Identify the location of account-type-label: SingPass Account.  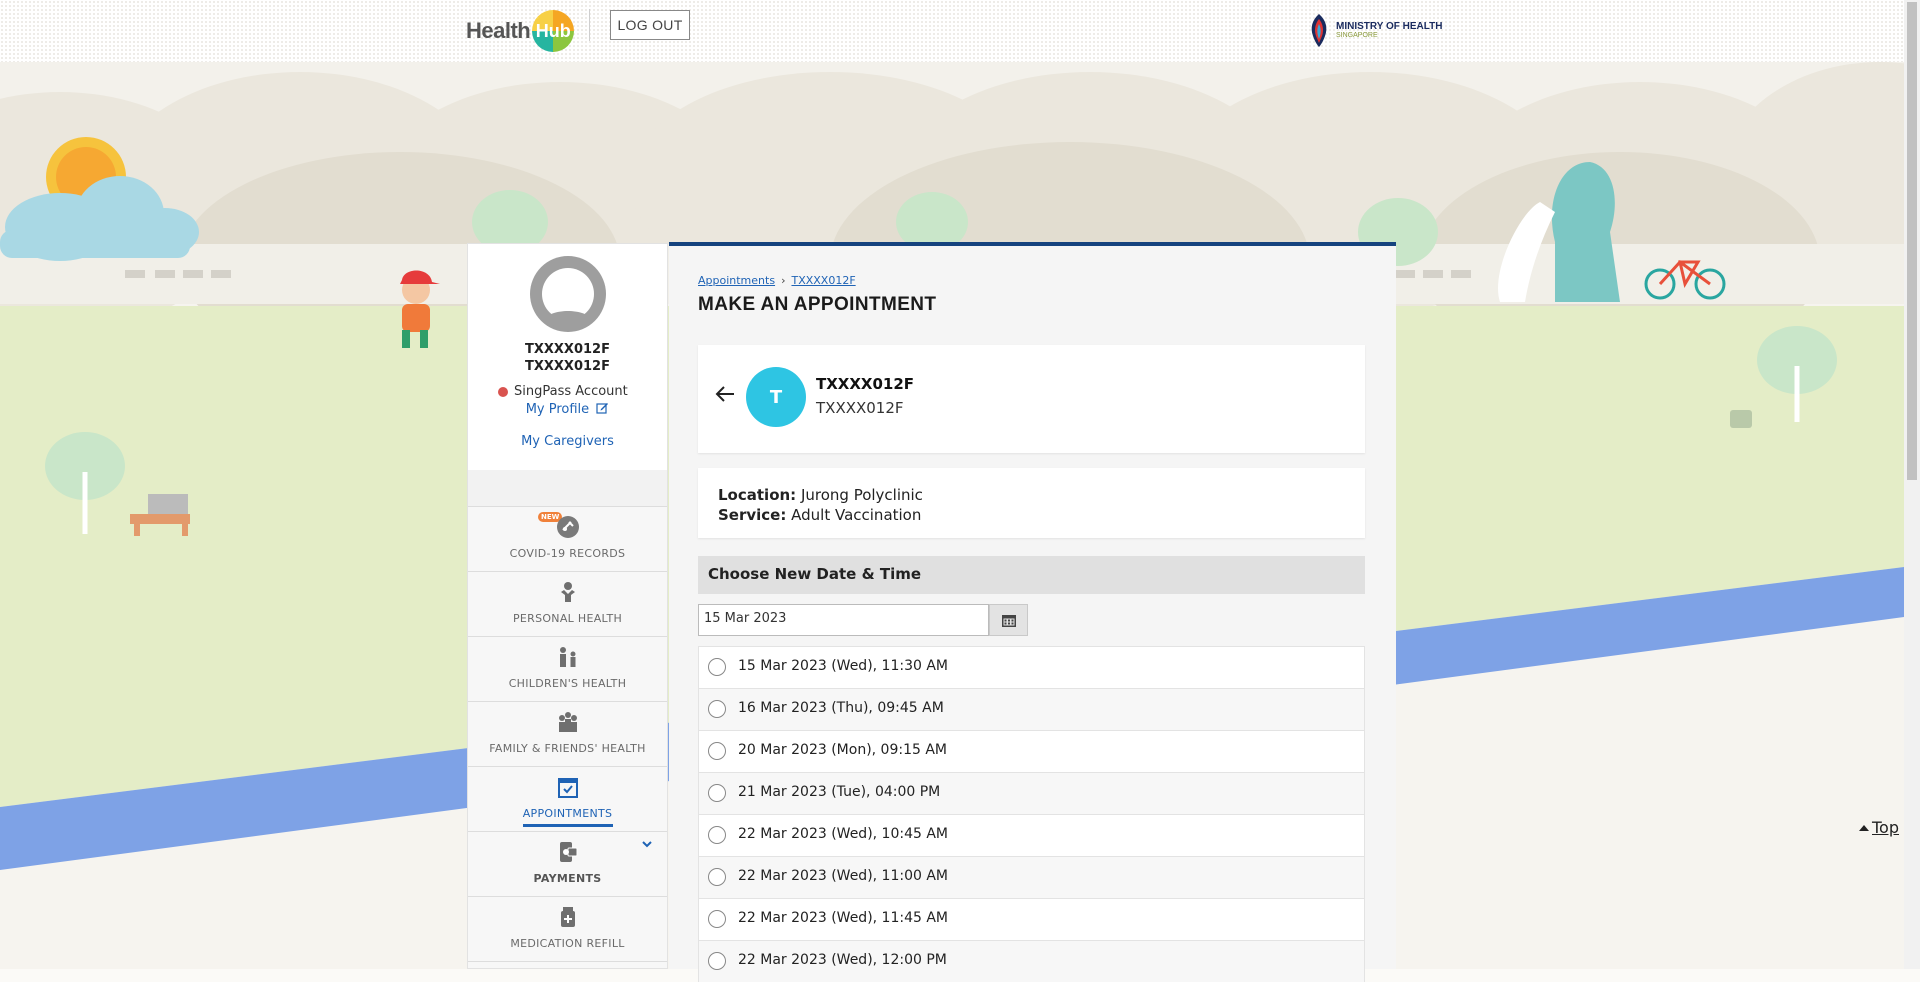
(571, 391).